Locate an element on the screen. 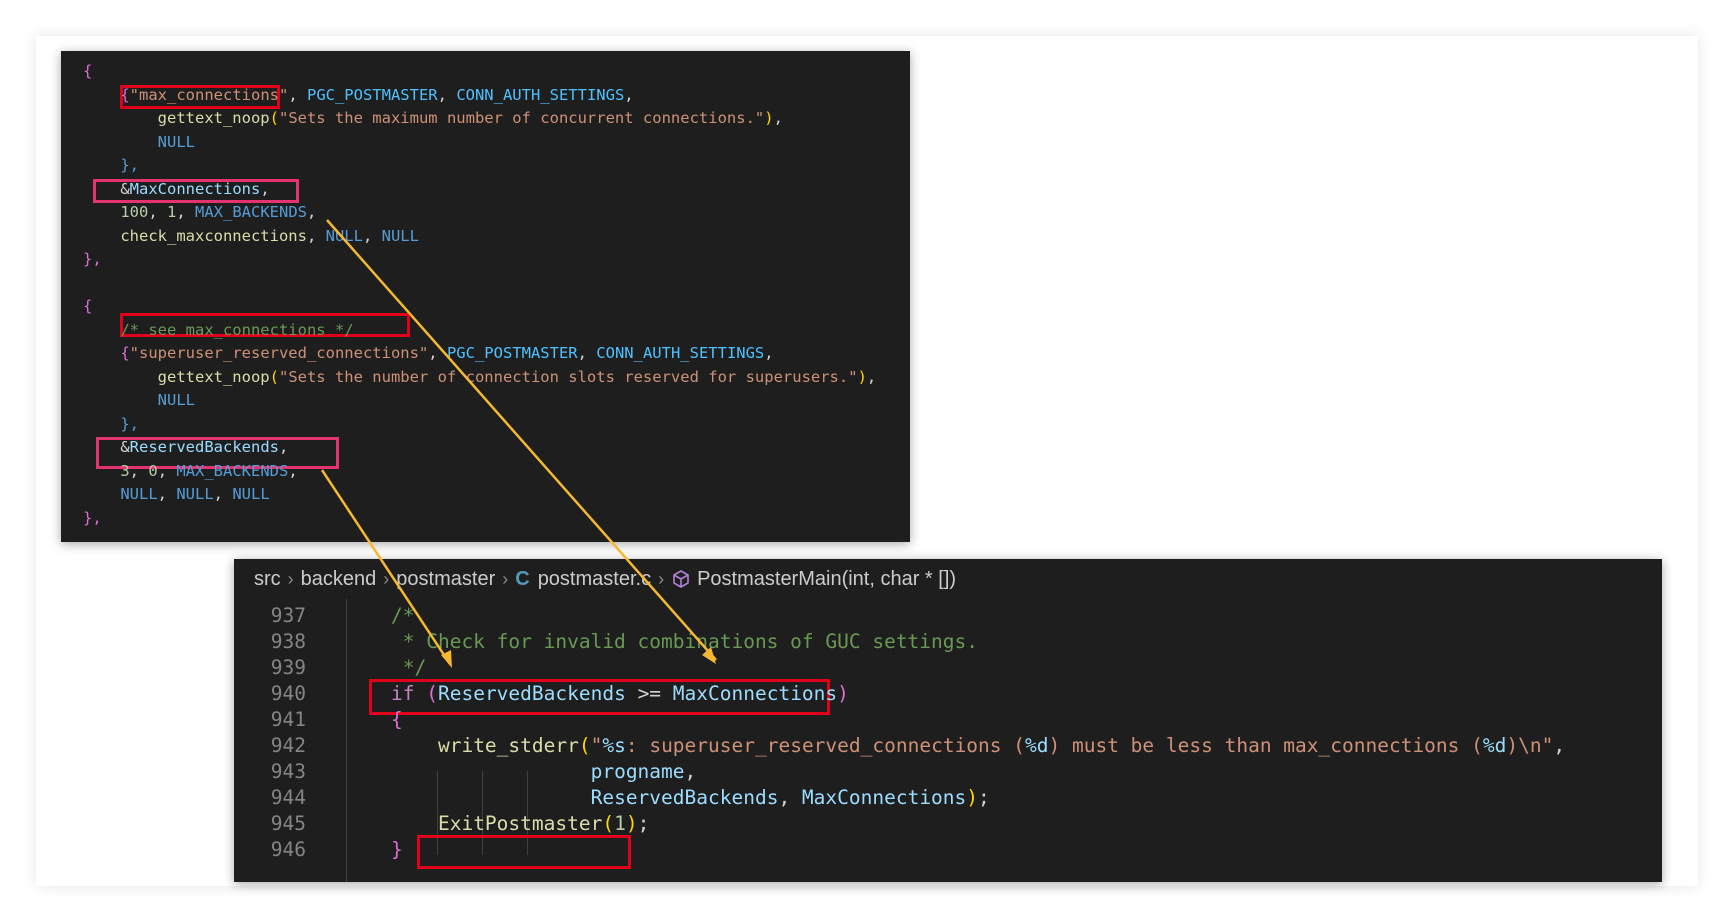 The width and height of the screenshot is (1734, 922). code-line: /* is located at coordinates (402, 616).